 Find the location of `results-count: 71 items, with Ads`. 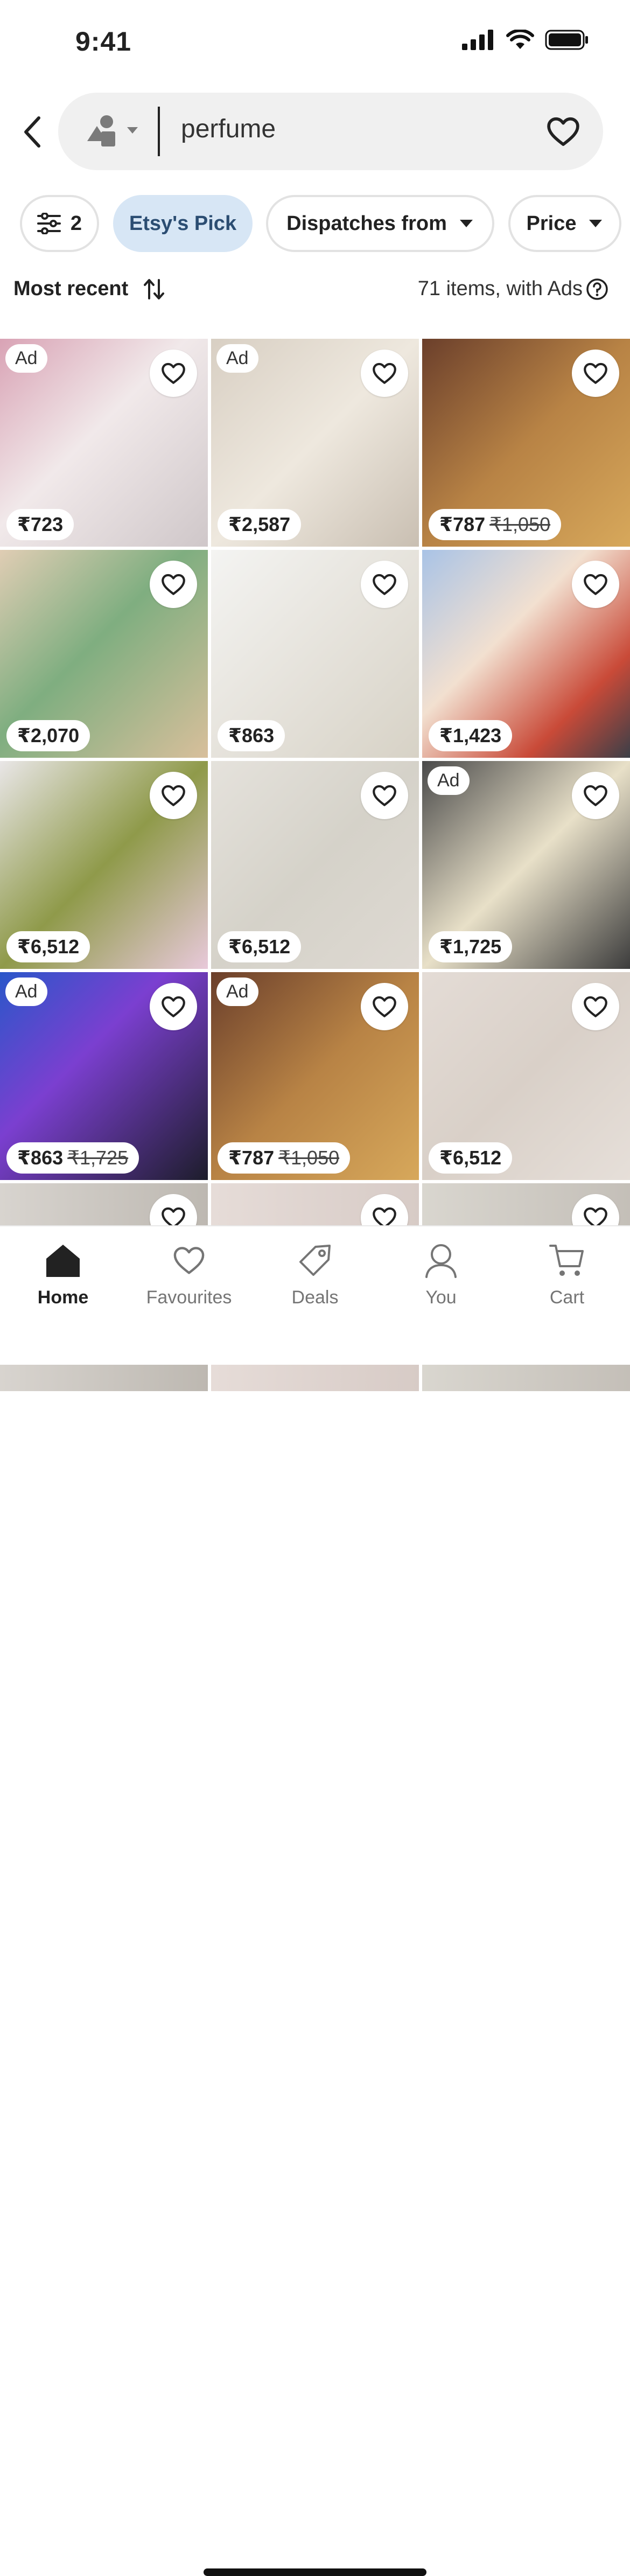

results-count: 71 items, with Ads is located at coordinates (513, 289).